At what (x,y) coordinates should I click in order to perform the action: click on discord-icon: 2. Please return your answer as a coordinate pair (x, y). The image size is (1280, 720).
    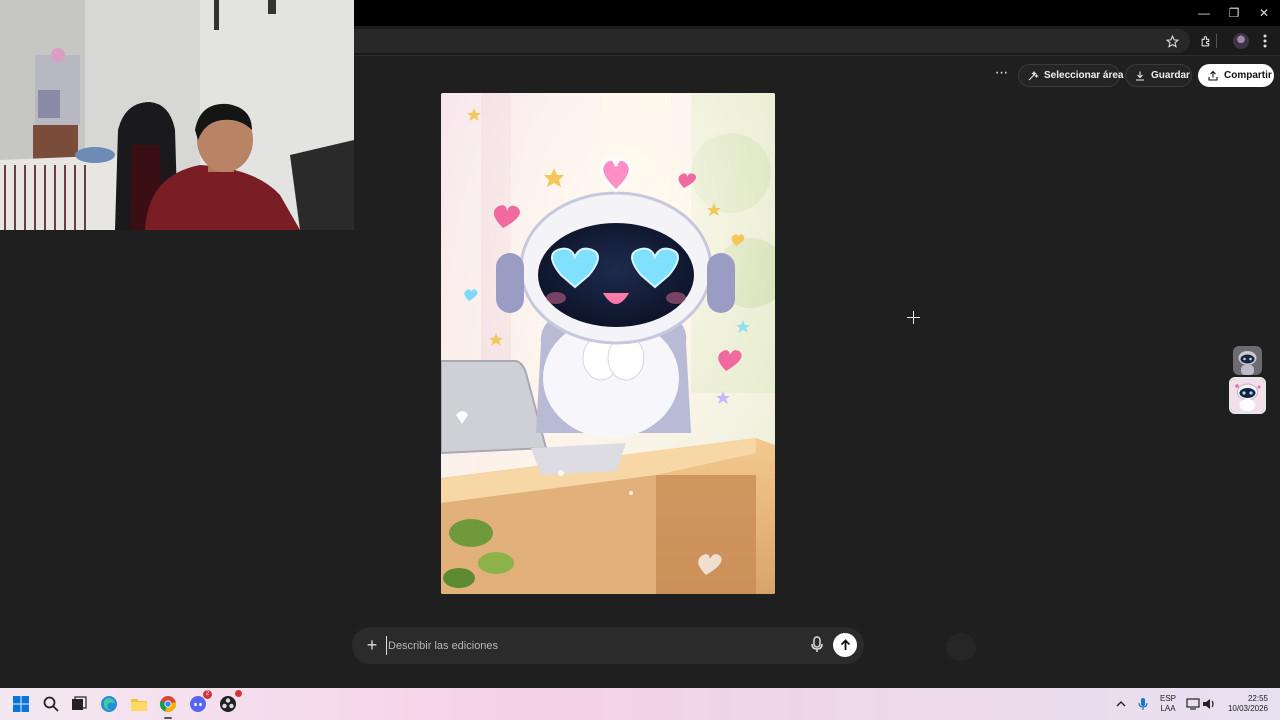
    Looking at the image, I should click on (199, 702).